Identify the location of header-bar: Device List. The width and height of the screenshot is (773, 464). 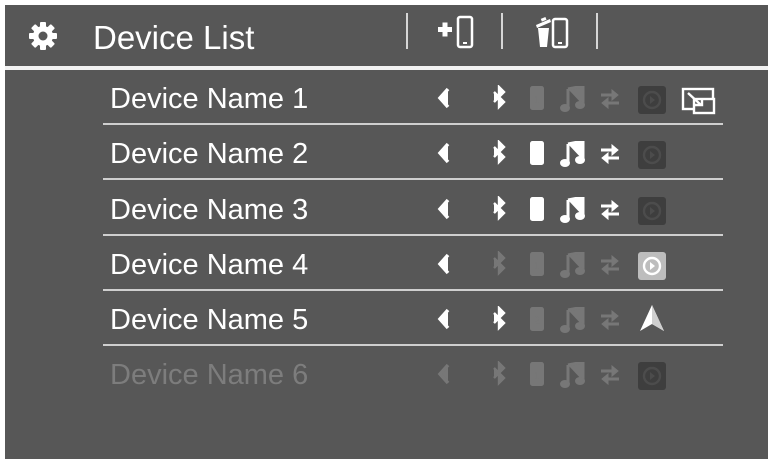
(386, 36).